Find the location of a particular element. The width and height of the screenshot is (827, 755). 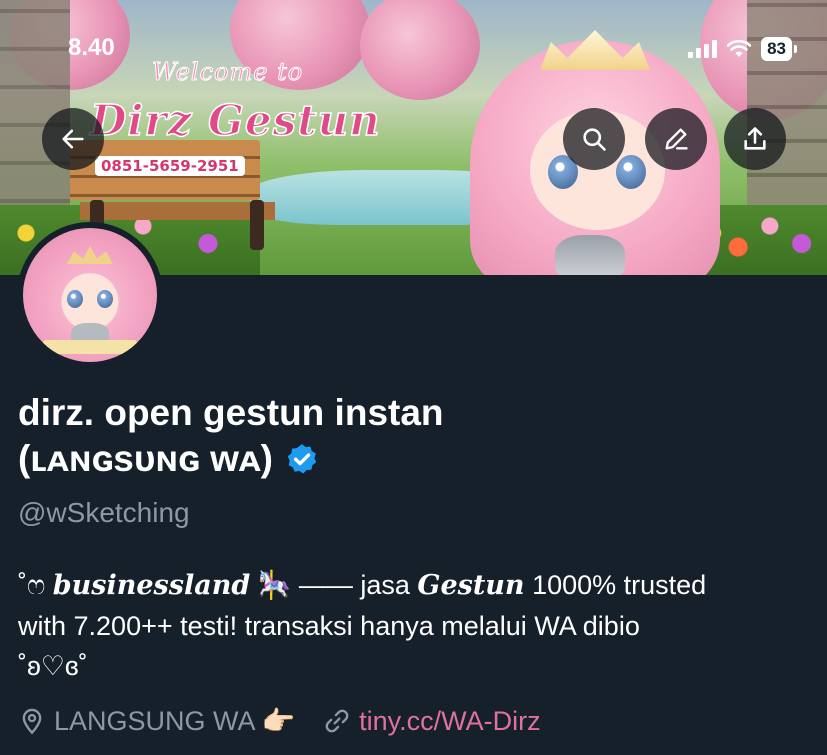

bio-bold-word: businessland is located at coordinates (151, 585).